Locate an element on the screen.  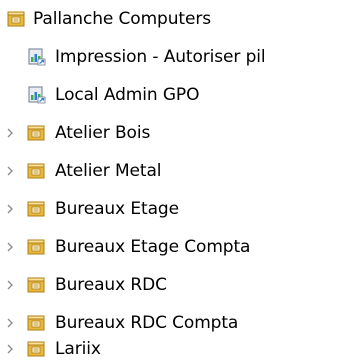
tree-node-label: Lariix is located at coordinates (78, 349).